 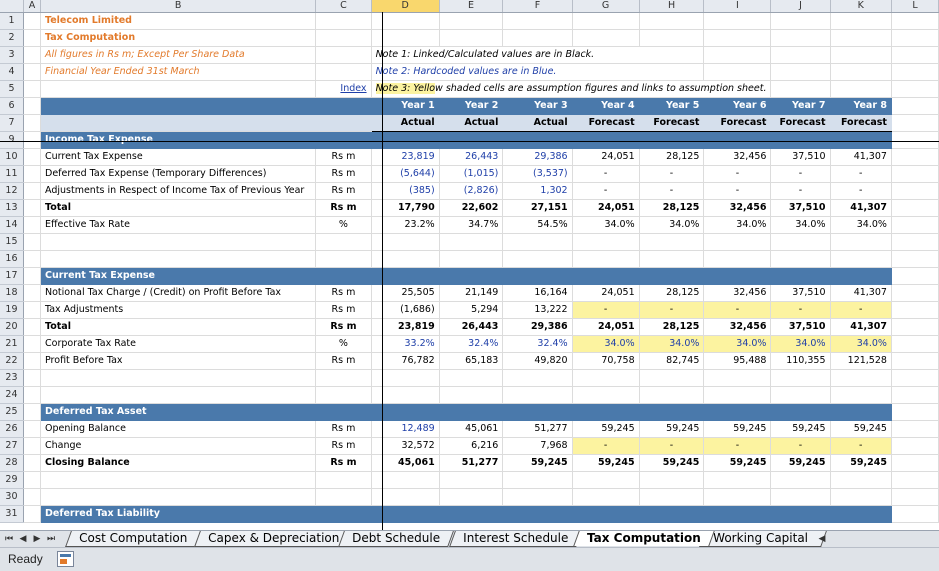 I want to click on value-cell: 22,602, so click(x=471, y=208).